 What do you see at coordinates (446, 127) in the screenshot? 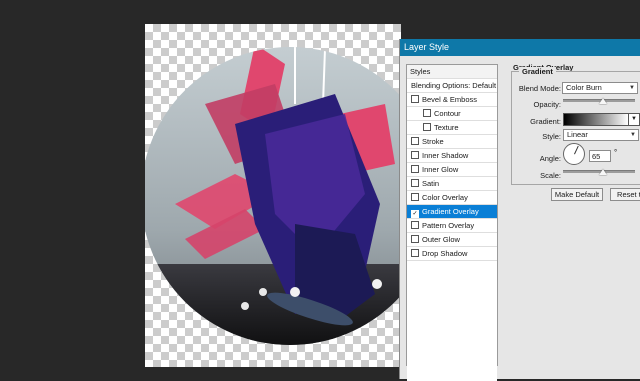
I see `style-item-label: Texture` at bounding box center [446, 127].